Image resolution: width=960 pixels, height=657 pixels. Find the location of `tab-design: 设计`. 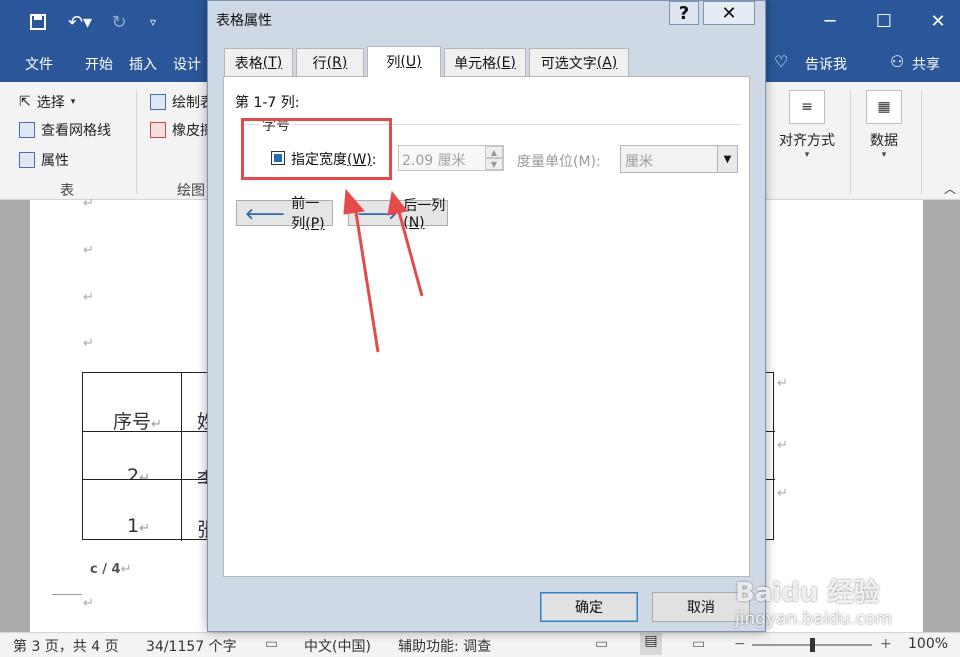

tab-design: 设计 is located at coordinates (187, 64).